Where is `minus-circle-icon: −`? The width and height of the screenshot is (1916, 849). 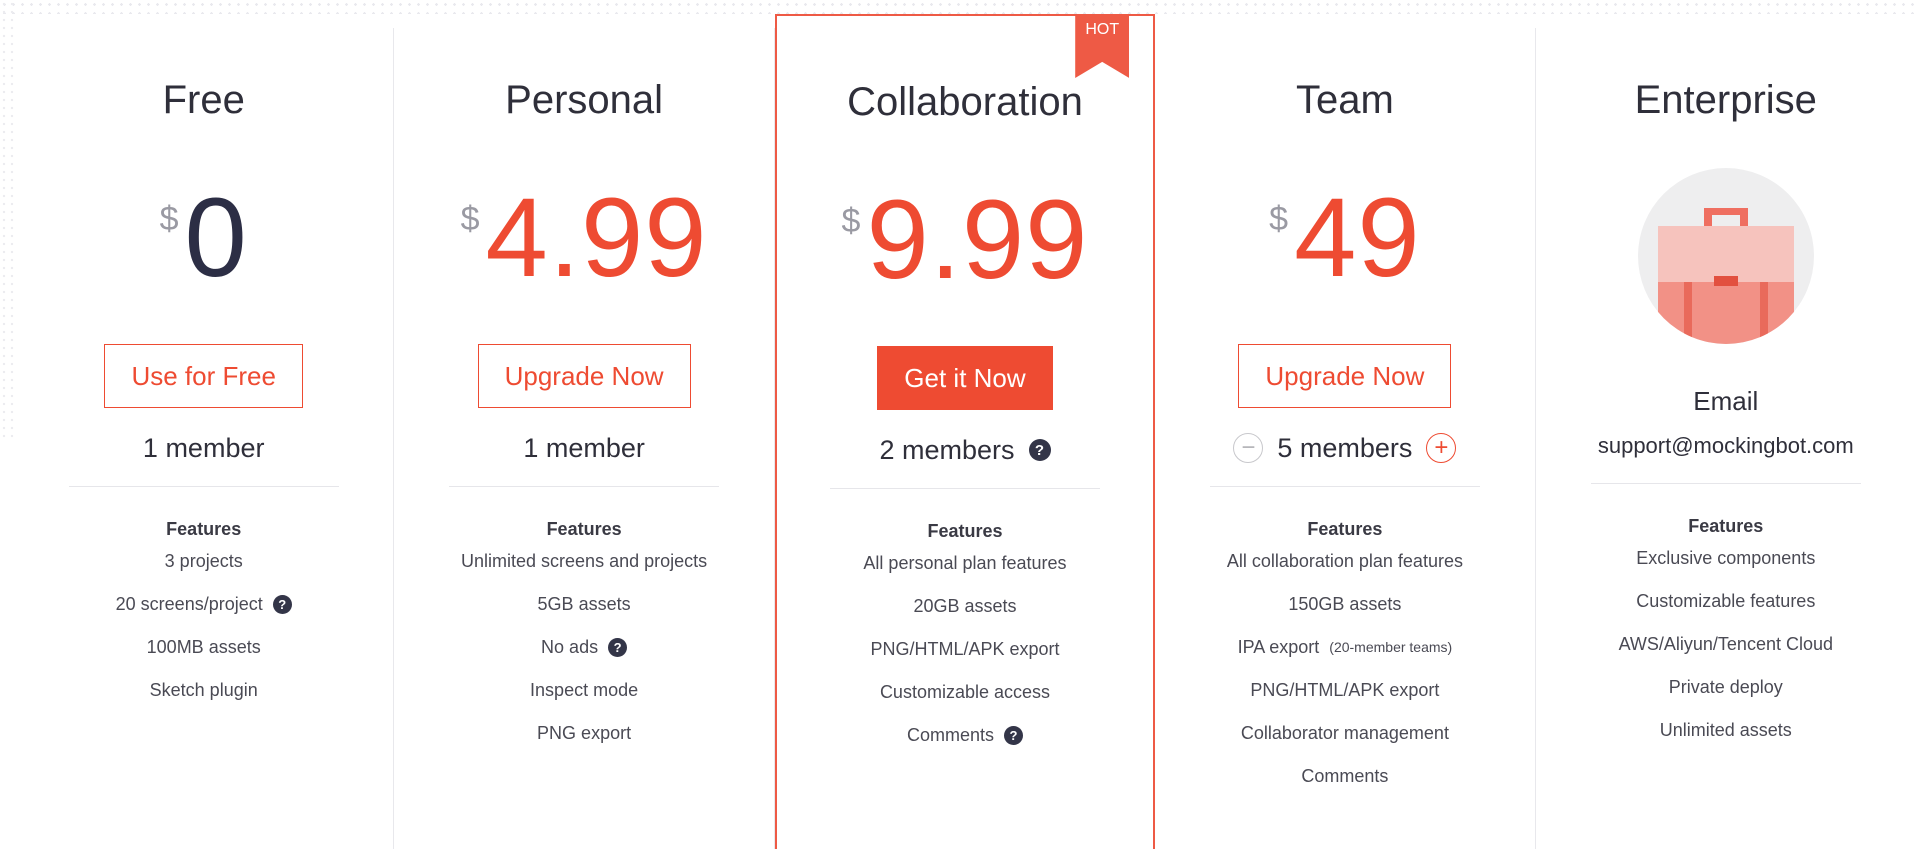 minus-circle-icon: − is located at coordinates (1248, 448).